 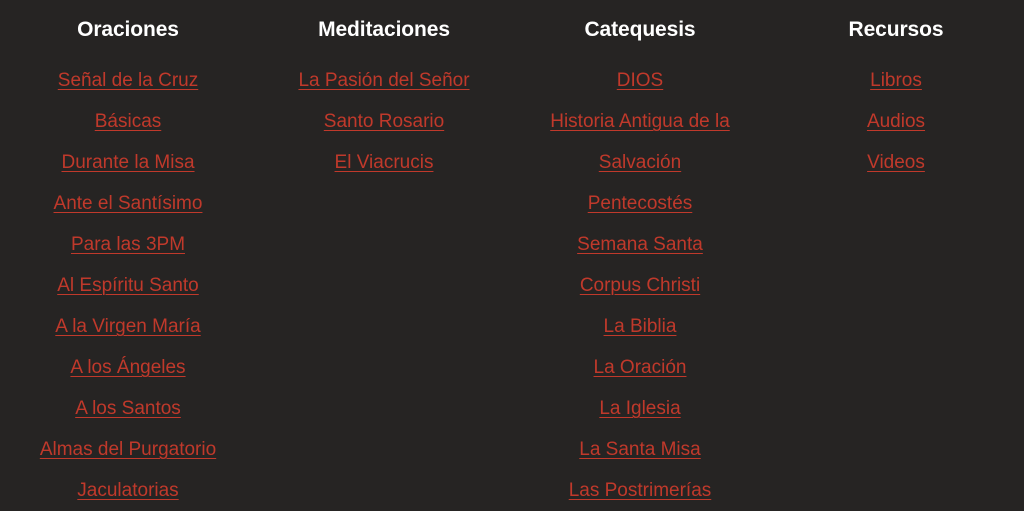 What do you see at coordinates (640, 449) in the screenshot?
I see `menu-link: La Santa Misa` at bounding box center [640, 449].